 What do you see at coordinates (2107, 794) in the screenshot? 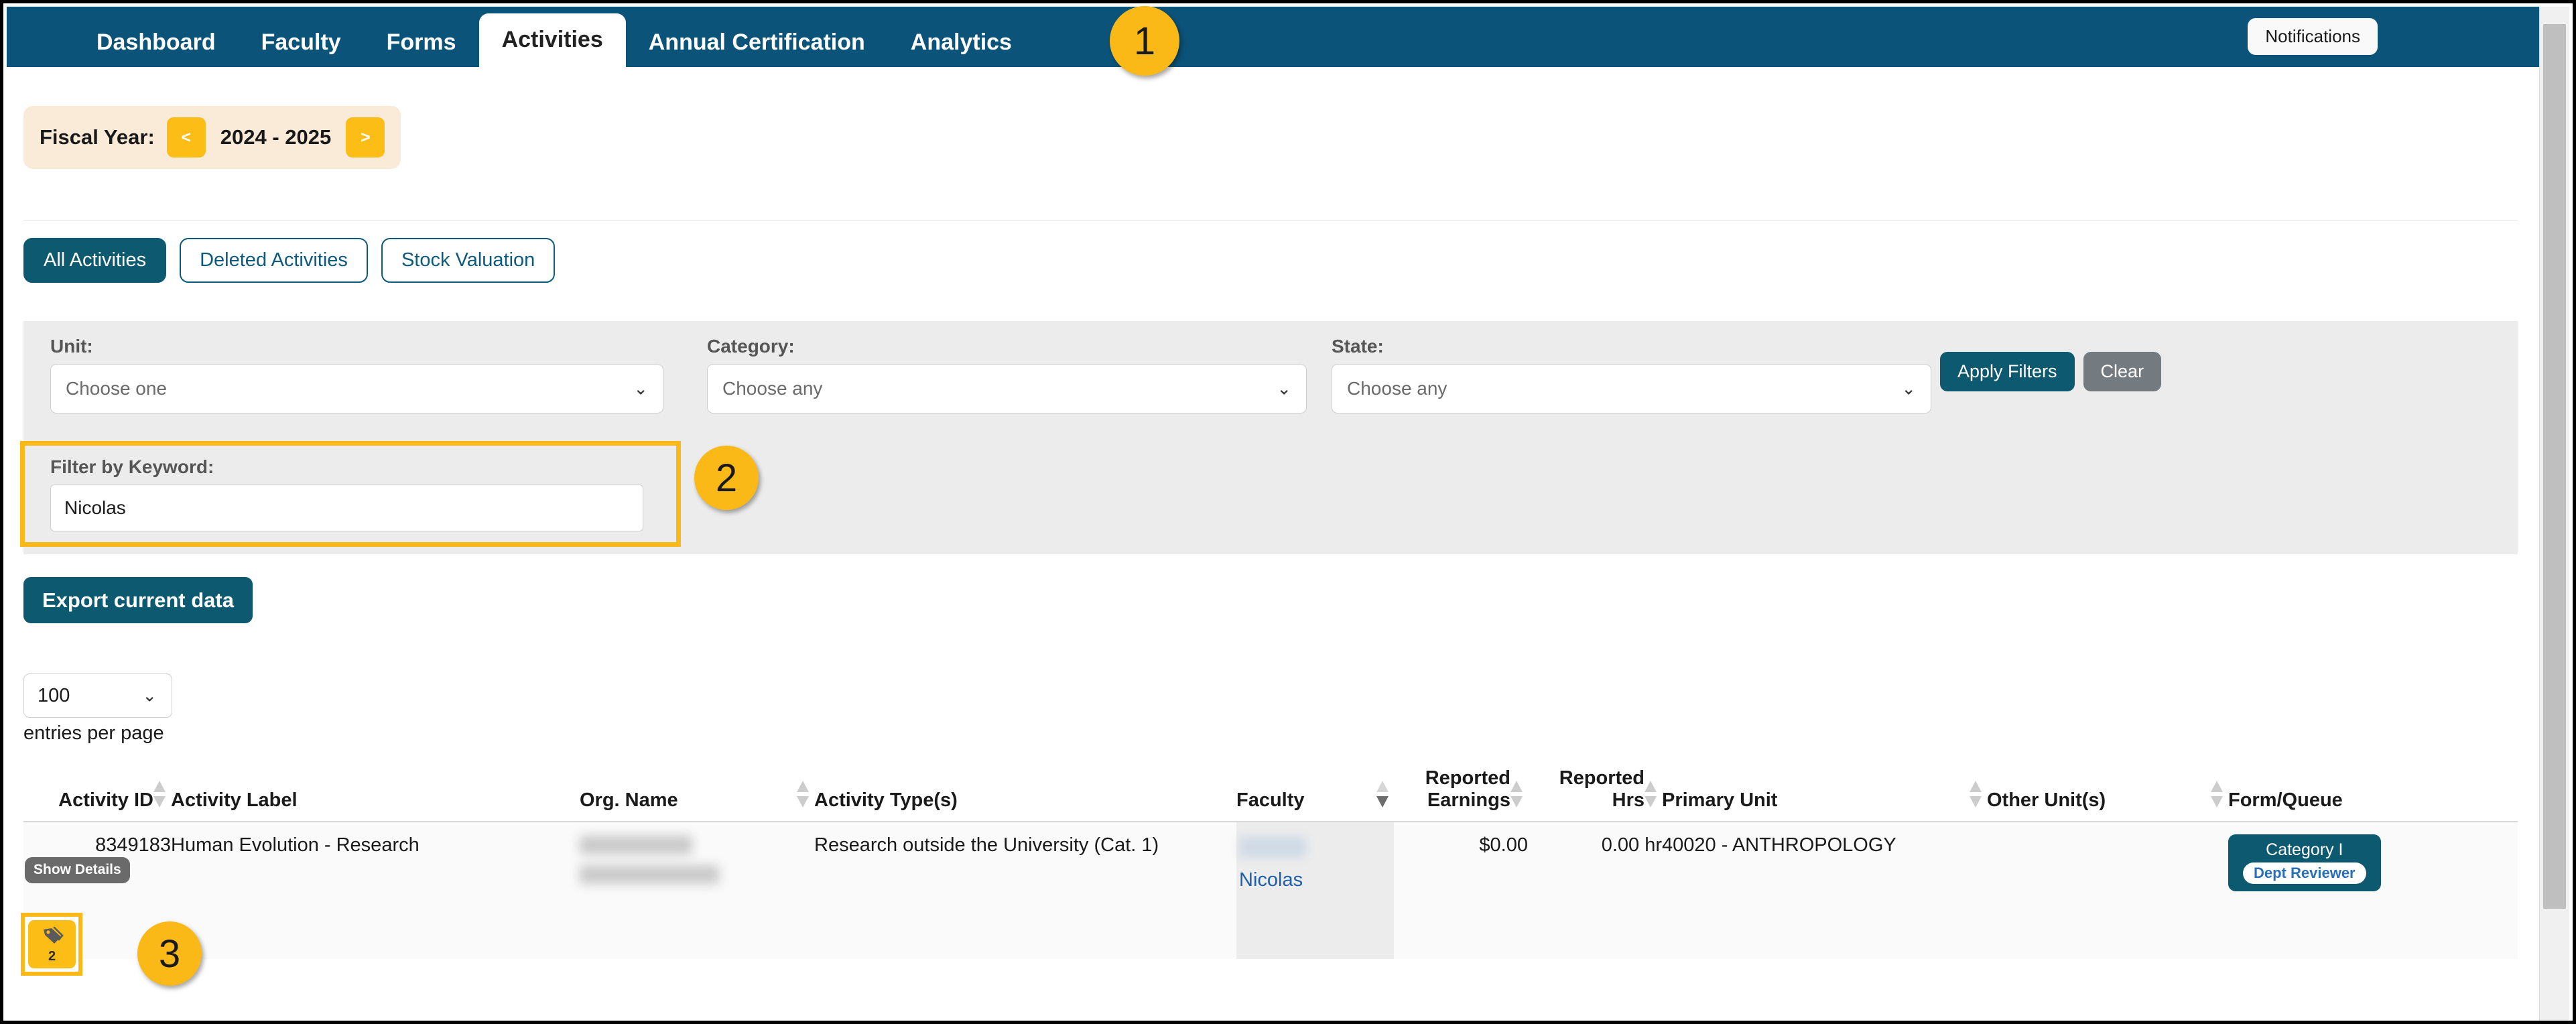
I see `column-header-other-units: Other Unit(s)` at bounding box center [2107, 794].